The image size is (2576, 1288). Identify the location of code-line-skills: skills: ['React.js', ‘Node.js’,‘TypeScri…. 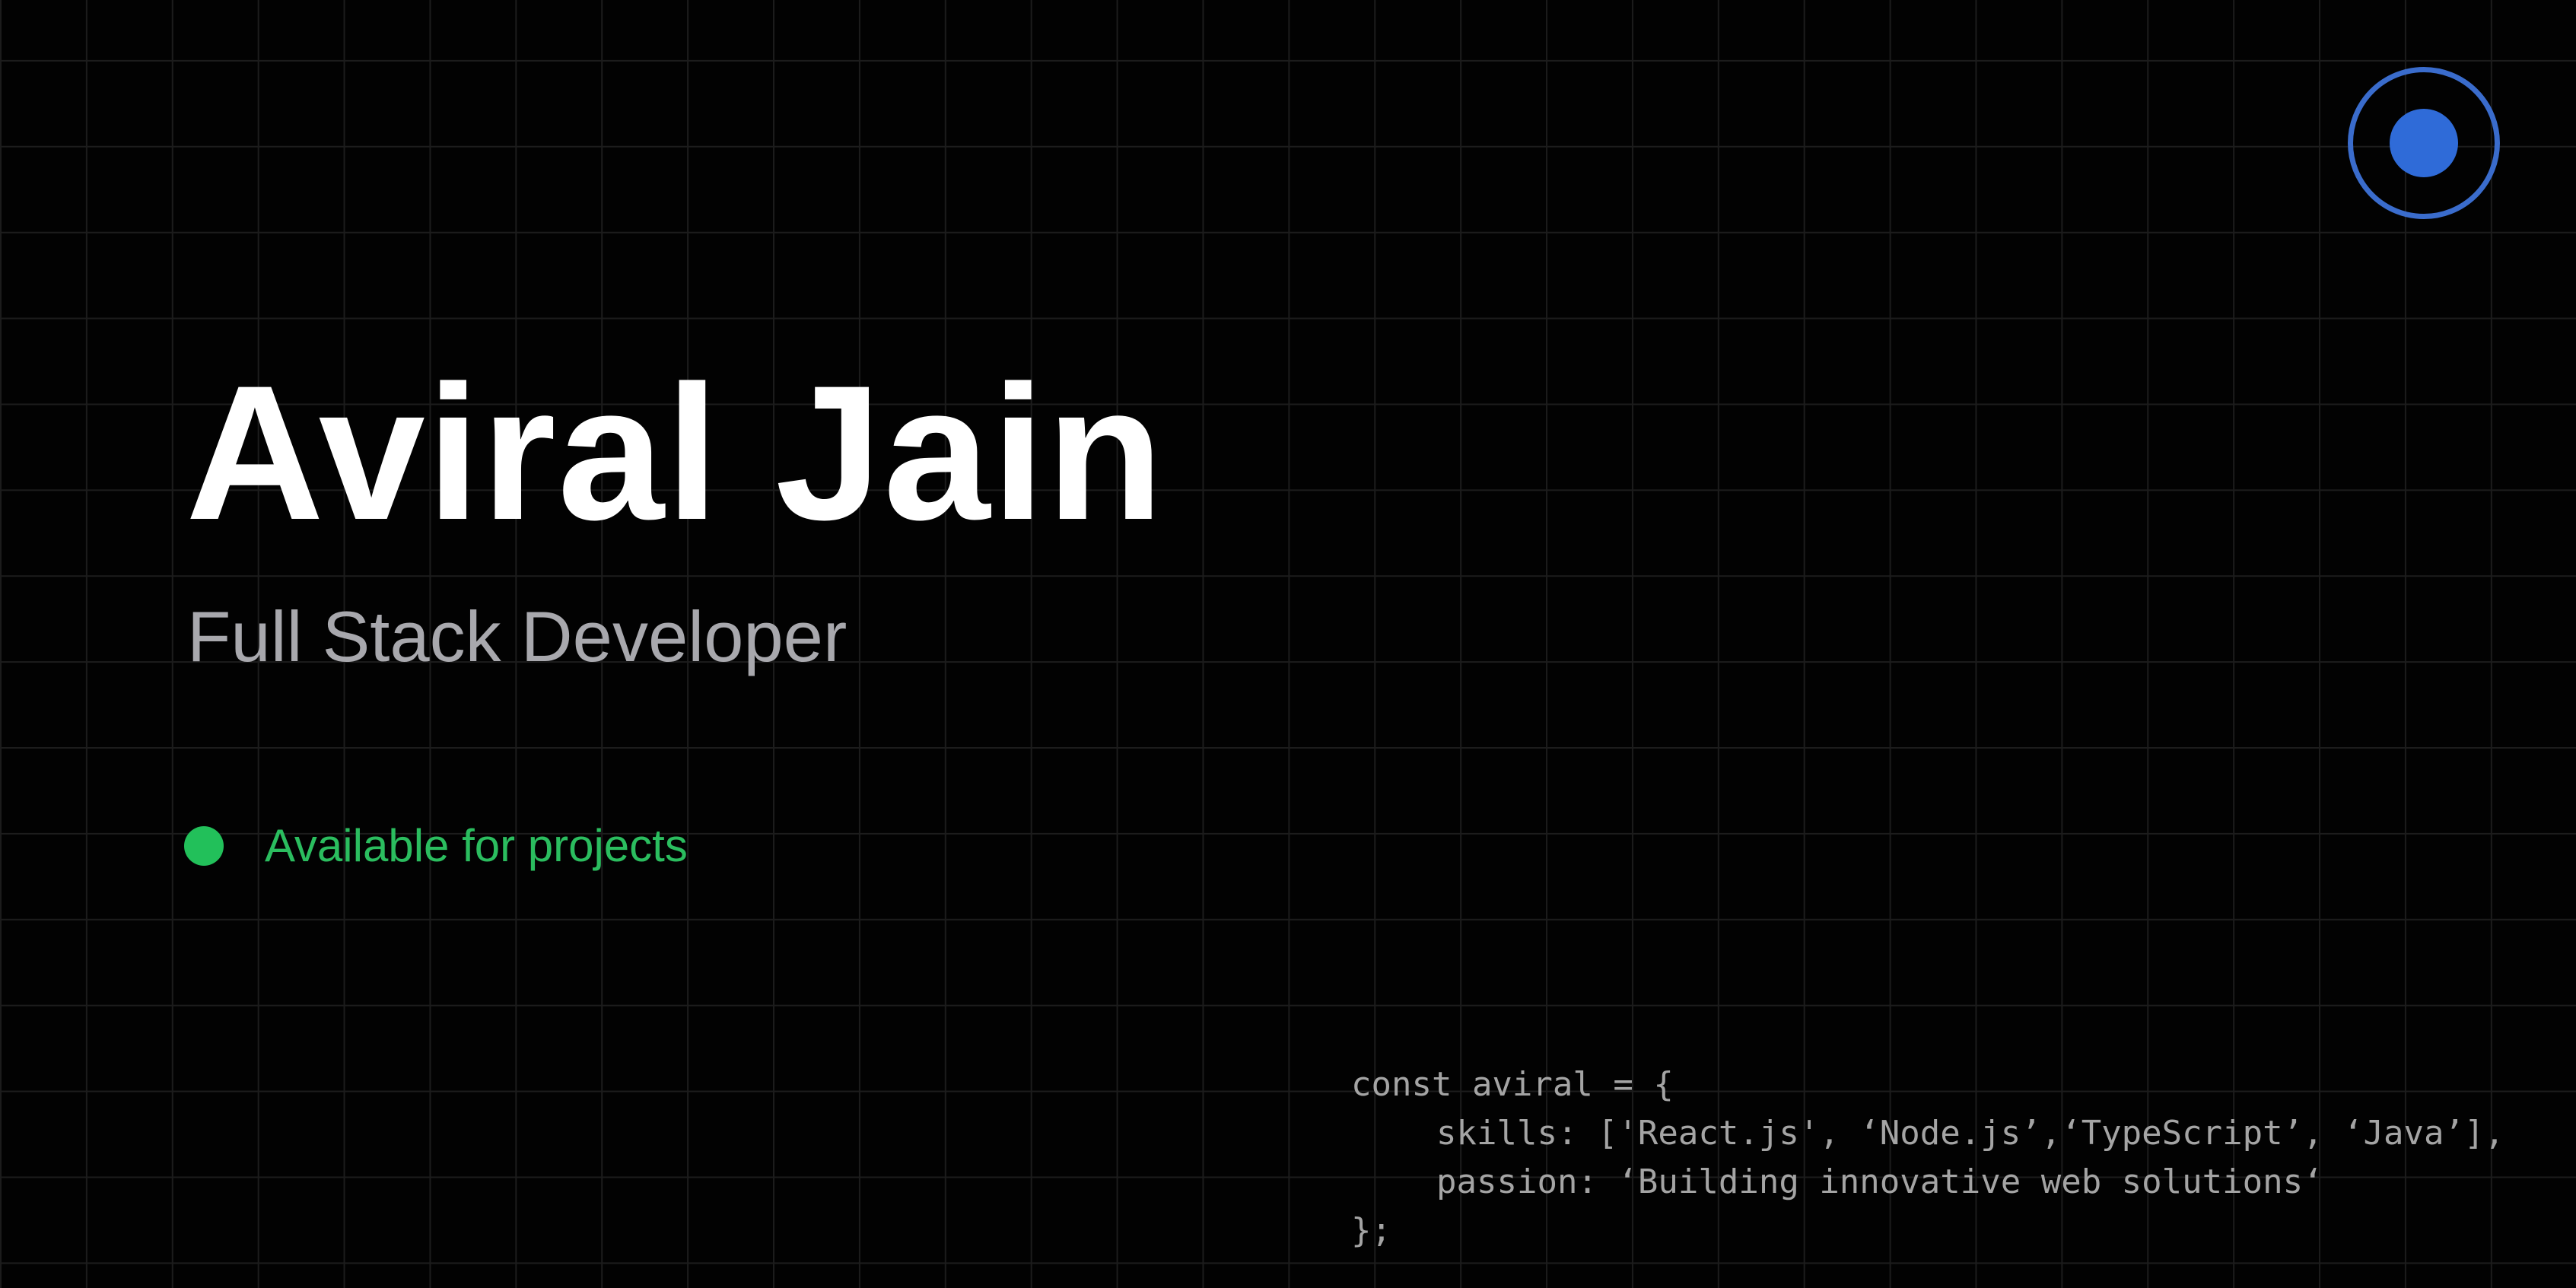
(1970, 1133).